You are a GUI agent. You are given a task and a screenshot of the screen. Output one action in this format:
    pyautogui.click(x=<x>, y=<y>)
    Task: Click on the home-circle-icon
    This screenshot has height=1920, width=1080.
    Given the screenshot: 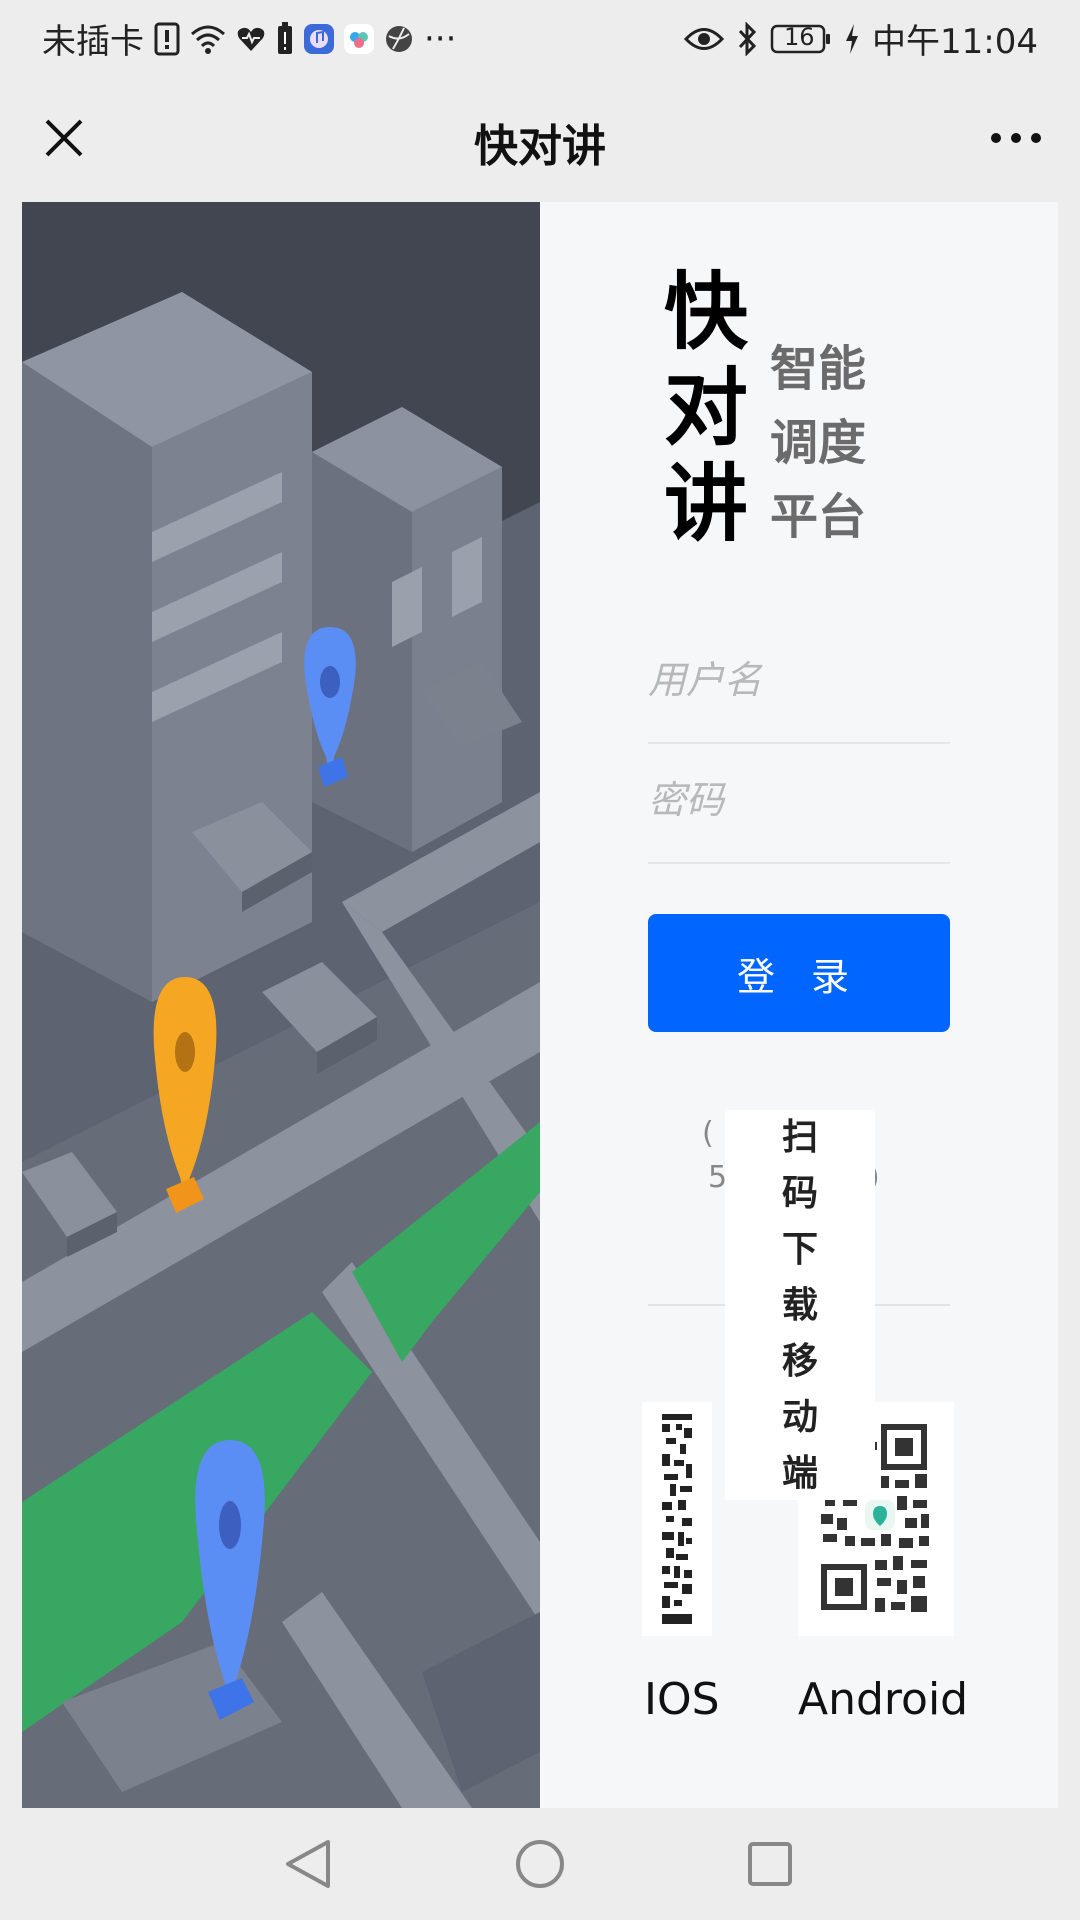 What is the action you would take?
    pyautogui.click(x=540, y=1864)
    